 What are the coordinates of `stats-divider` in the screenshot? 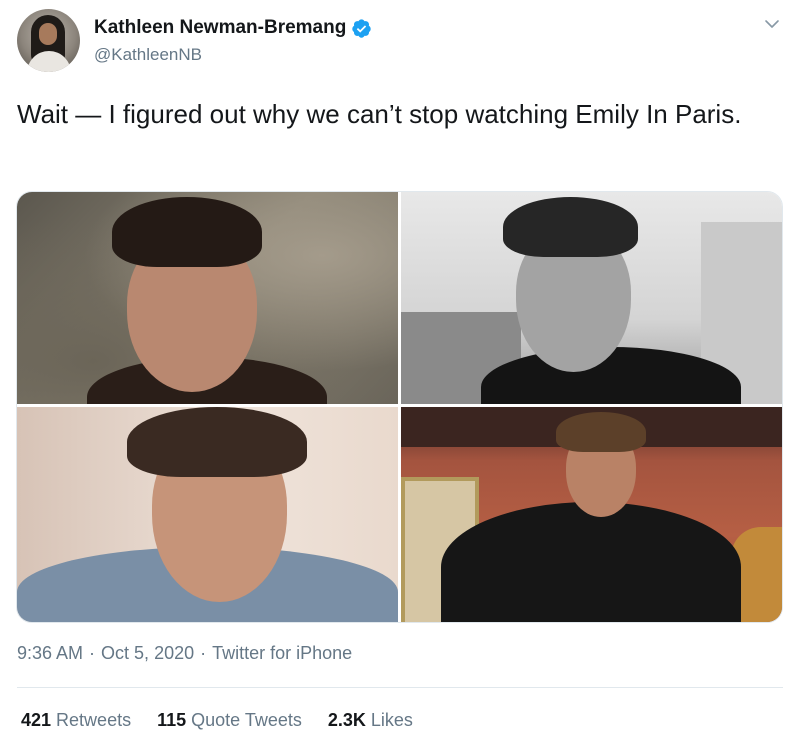 It's located at (400, 687).